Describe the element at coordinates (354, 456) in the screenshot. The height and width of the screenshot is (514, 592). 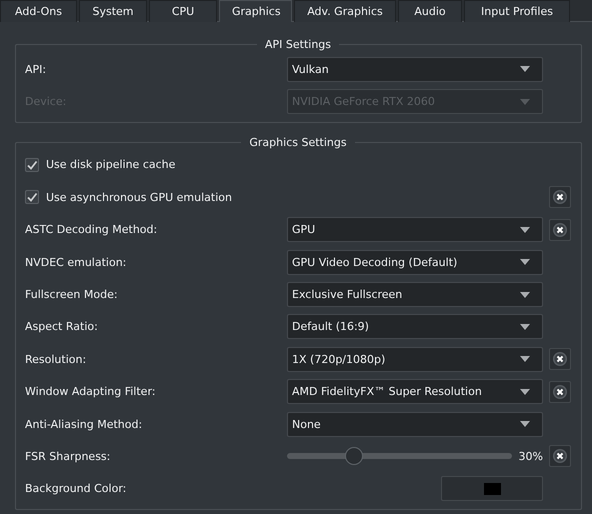
I see `slider-thumb` at that location.